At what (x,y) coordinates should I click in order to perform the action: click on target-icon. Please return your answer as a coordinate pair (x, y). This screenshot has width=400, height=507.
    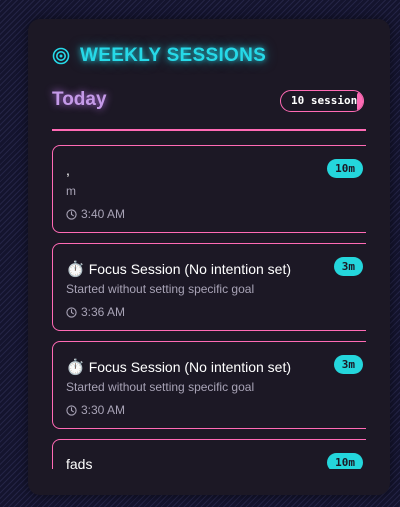
    Looking at the image, I should click on (61, 56).